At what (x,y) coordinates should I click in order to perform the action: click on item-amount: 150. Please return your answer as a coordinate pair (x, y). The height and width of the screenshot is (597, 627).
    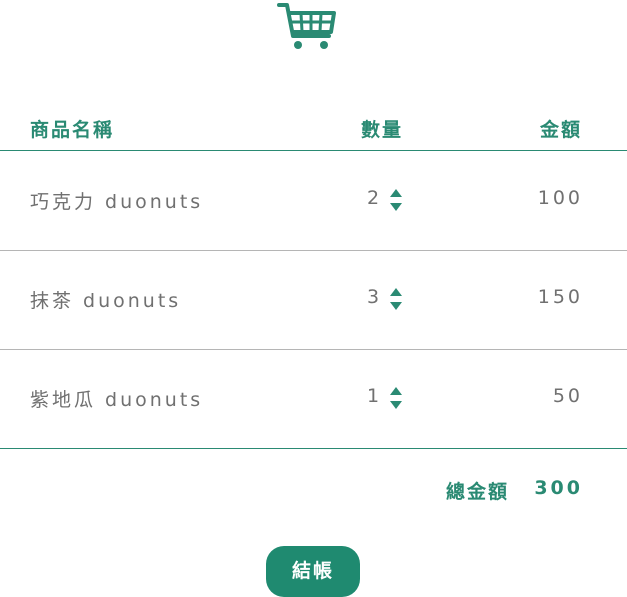
    Looking at the image, I should click on (560, 297).